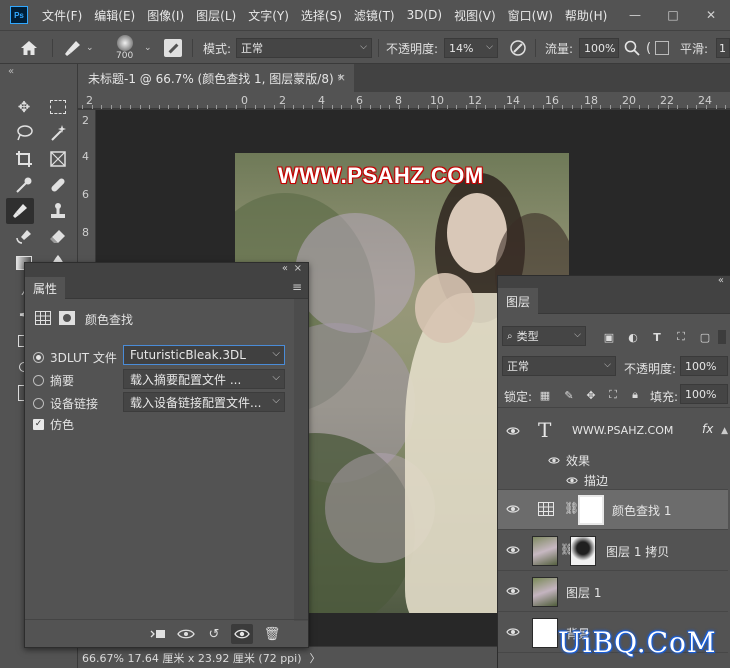 The image size is (730, 668). What do you see at coordinates (635, 395) in the screenshot?
I see `lock-all-icon: 🔒︎` at bounding box center [635, 395].